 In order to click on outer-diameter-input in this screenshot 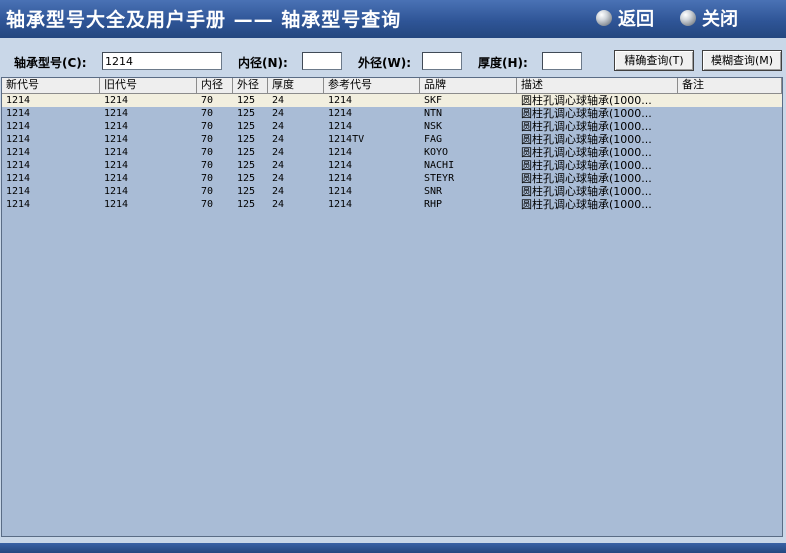, I will do `click(442, 61)`.